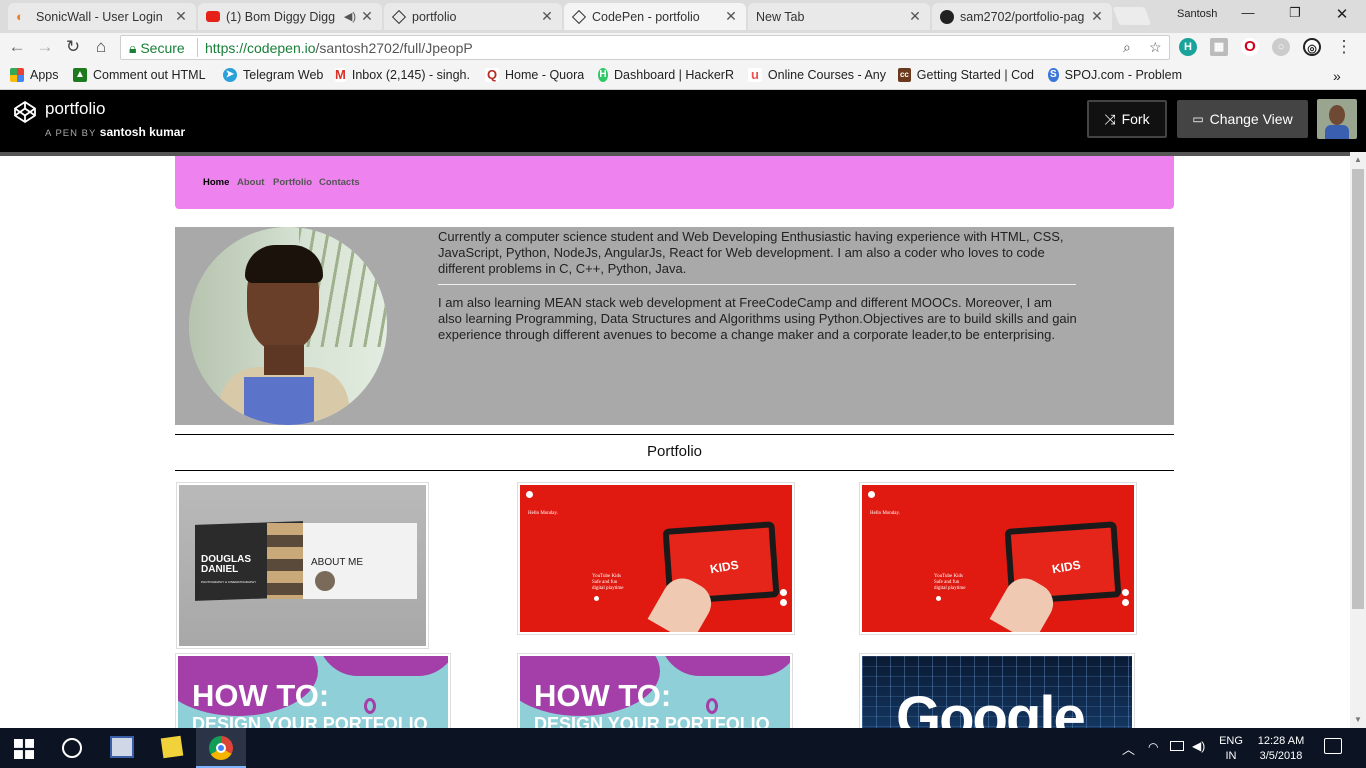  Describe the element at coordinates (73, 47) in the screenshot. I see `reload-icon: ↻` at that location.